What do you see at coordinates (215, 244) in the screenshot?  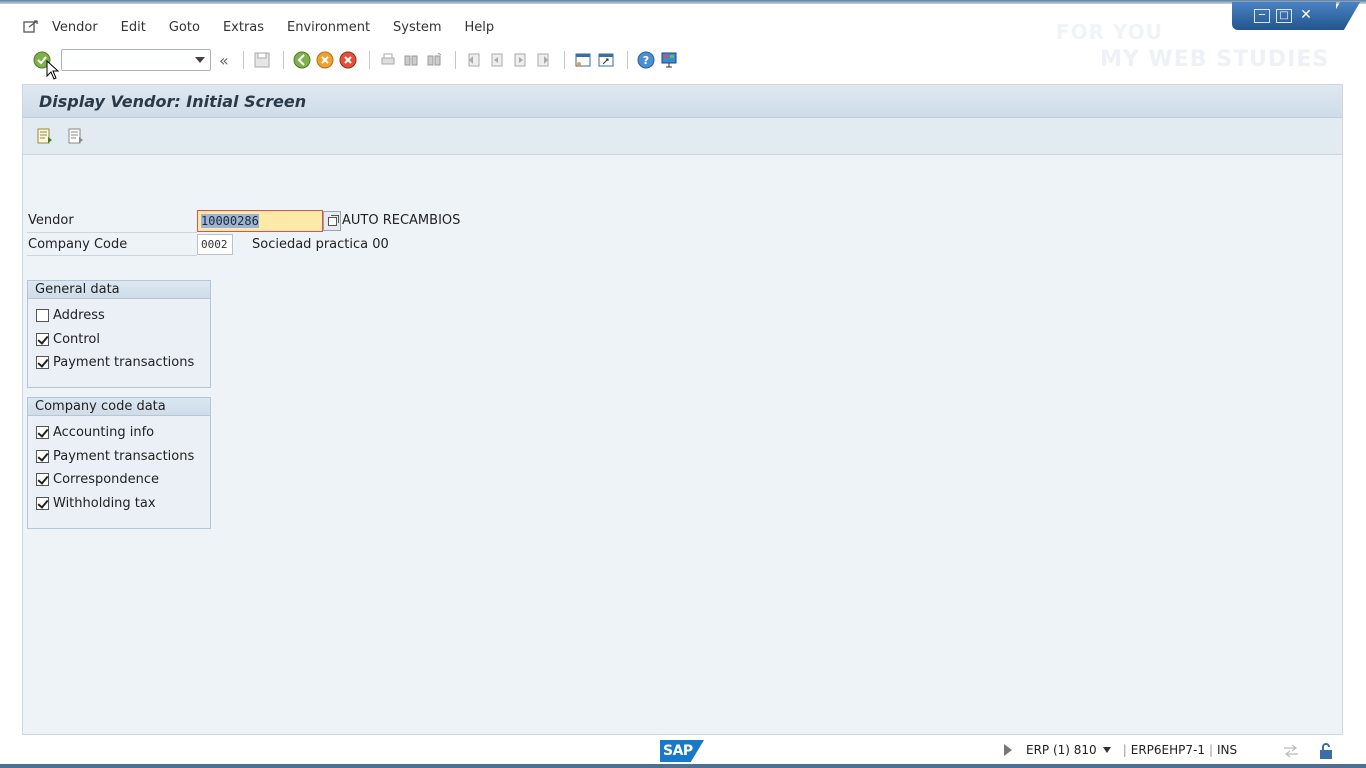 I see `company-code-field: 0002` at bounding box center [215, 244].